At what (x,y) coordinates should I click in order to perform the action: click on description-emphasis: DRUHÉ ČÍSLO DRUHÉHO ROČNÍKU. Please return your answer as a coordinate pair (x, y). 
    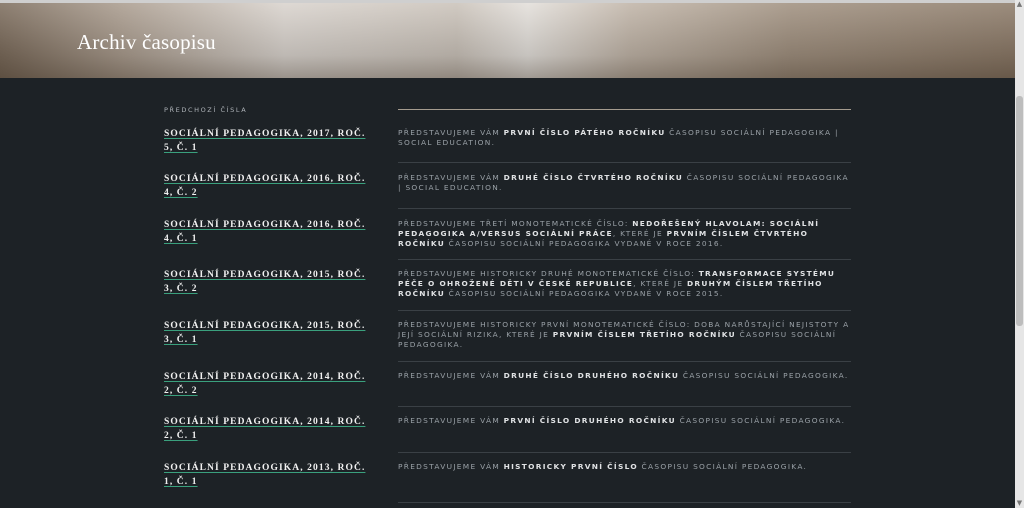
    Looking at the image, I should click on (591, 375).